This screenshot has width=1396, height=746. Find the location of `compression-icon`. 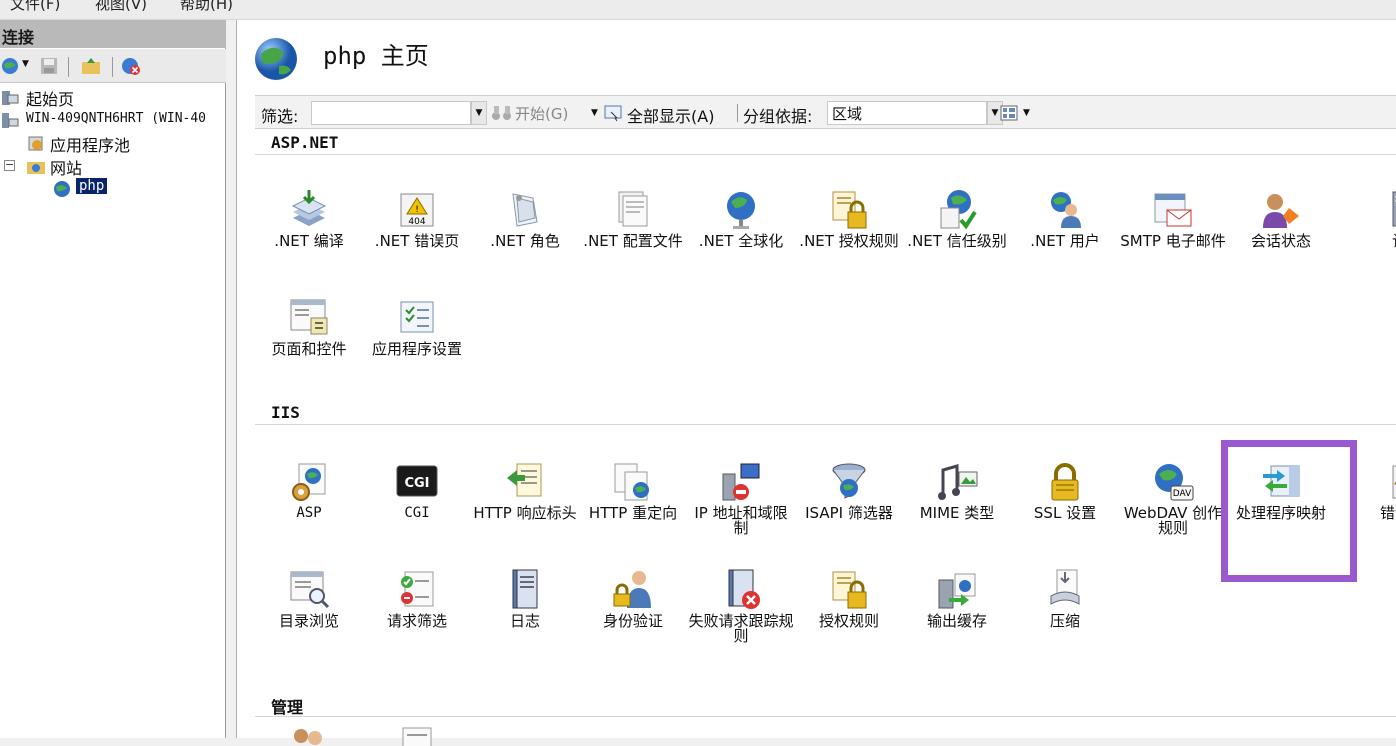

compression-icon is located at coordinates (1065, 587).